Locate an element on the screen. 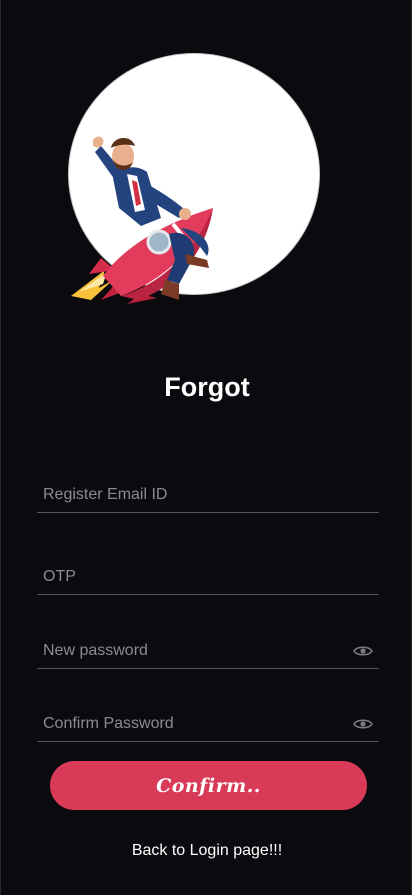  otp-input is located at coordinates (193, 577).